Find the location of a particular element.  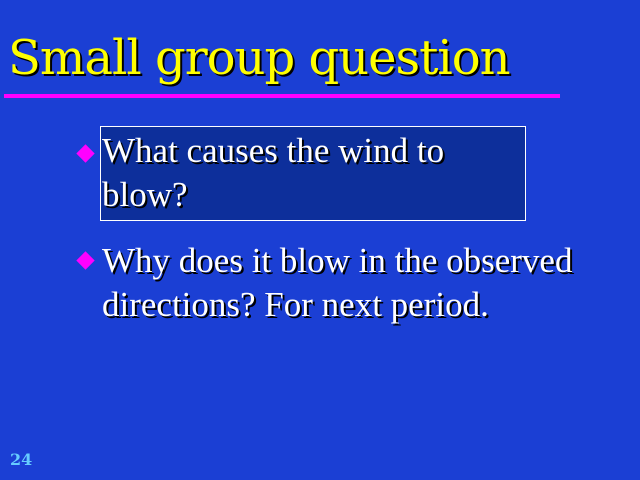

bullet-text: What causes the wind to blow? is located at coordinates (273, 172).